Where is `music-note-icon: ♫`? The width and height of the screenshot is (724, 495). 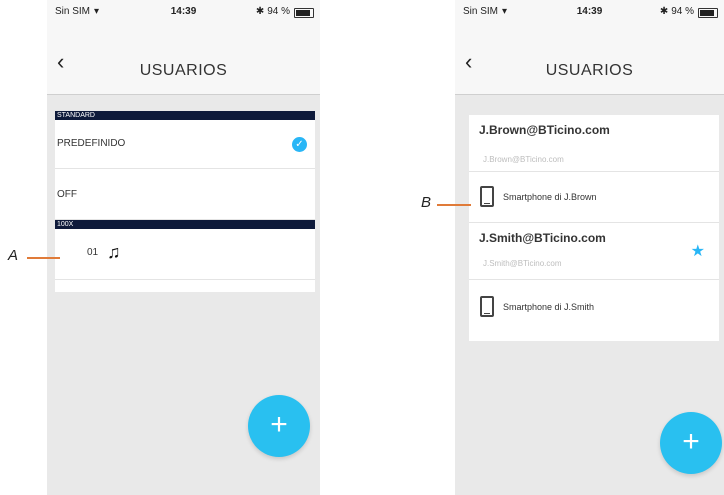 music-note-icon: ♫ is located at coordinates (114, 252).